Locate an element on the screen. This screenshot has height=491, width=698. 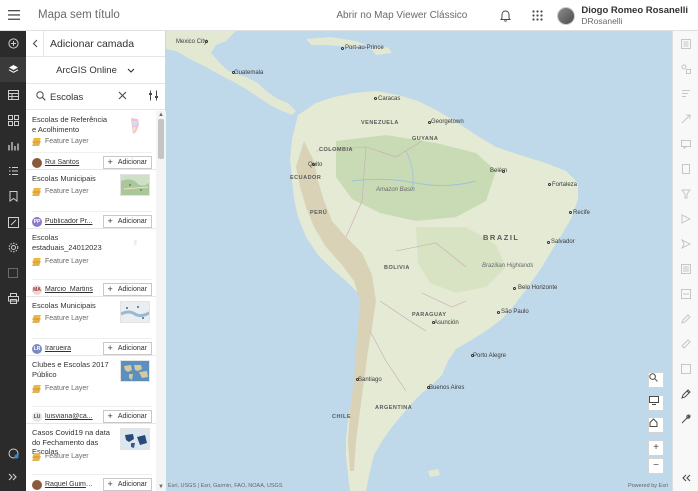
screen-button is located at coordinates (656, 403).